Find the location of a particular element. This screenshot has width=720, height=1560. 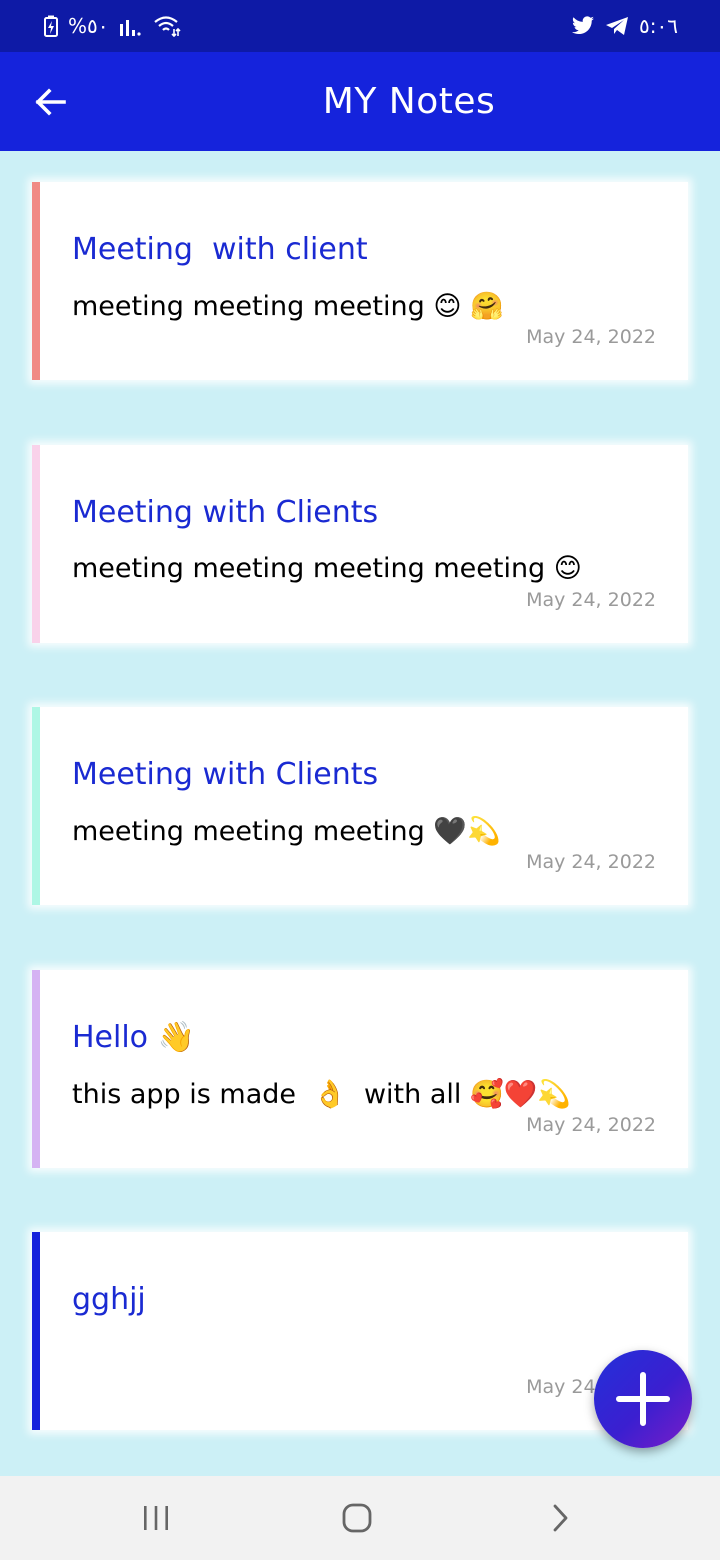

home-button is located at coordinates (357, 1518).